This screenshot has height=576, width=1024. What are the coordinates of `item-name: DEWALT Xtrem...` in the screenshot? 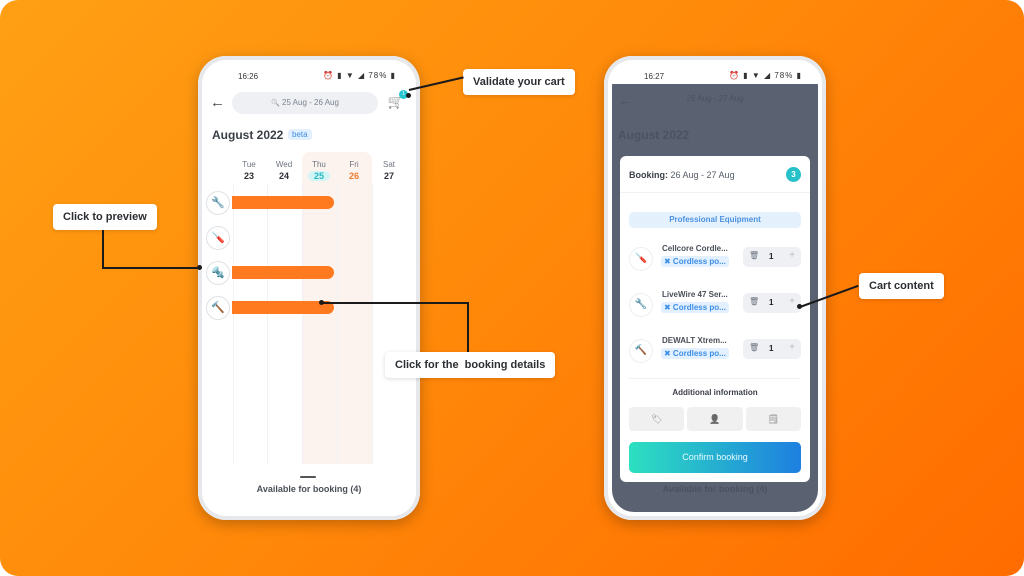 It's located at (694, 340).